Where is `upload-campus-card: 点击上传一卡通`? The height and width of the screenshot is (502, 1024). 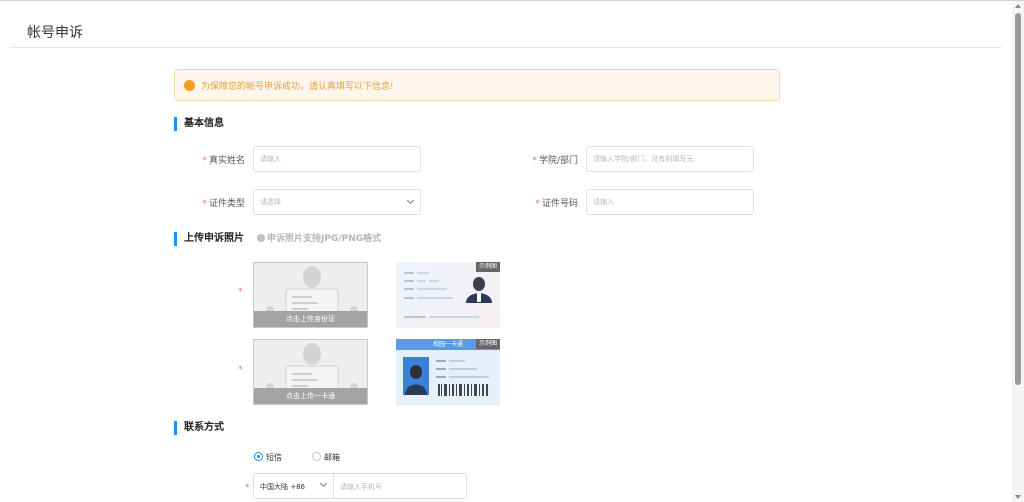
upload-campus-card: 点击上传一卡通 is located at coordinates (310, 372).